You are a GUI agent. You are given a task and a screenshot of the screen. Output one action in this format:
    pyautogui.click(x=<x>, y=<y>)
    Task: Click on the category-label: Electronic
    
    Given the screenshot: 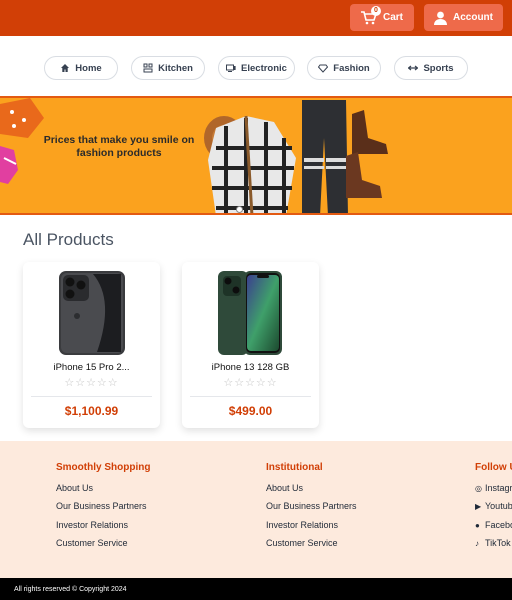 What is the action you would take?
    pyautogui.click(x=264, y=68)
    